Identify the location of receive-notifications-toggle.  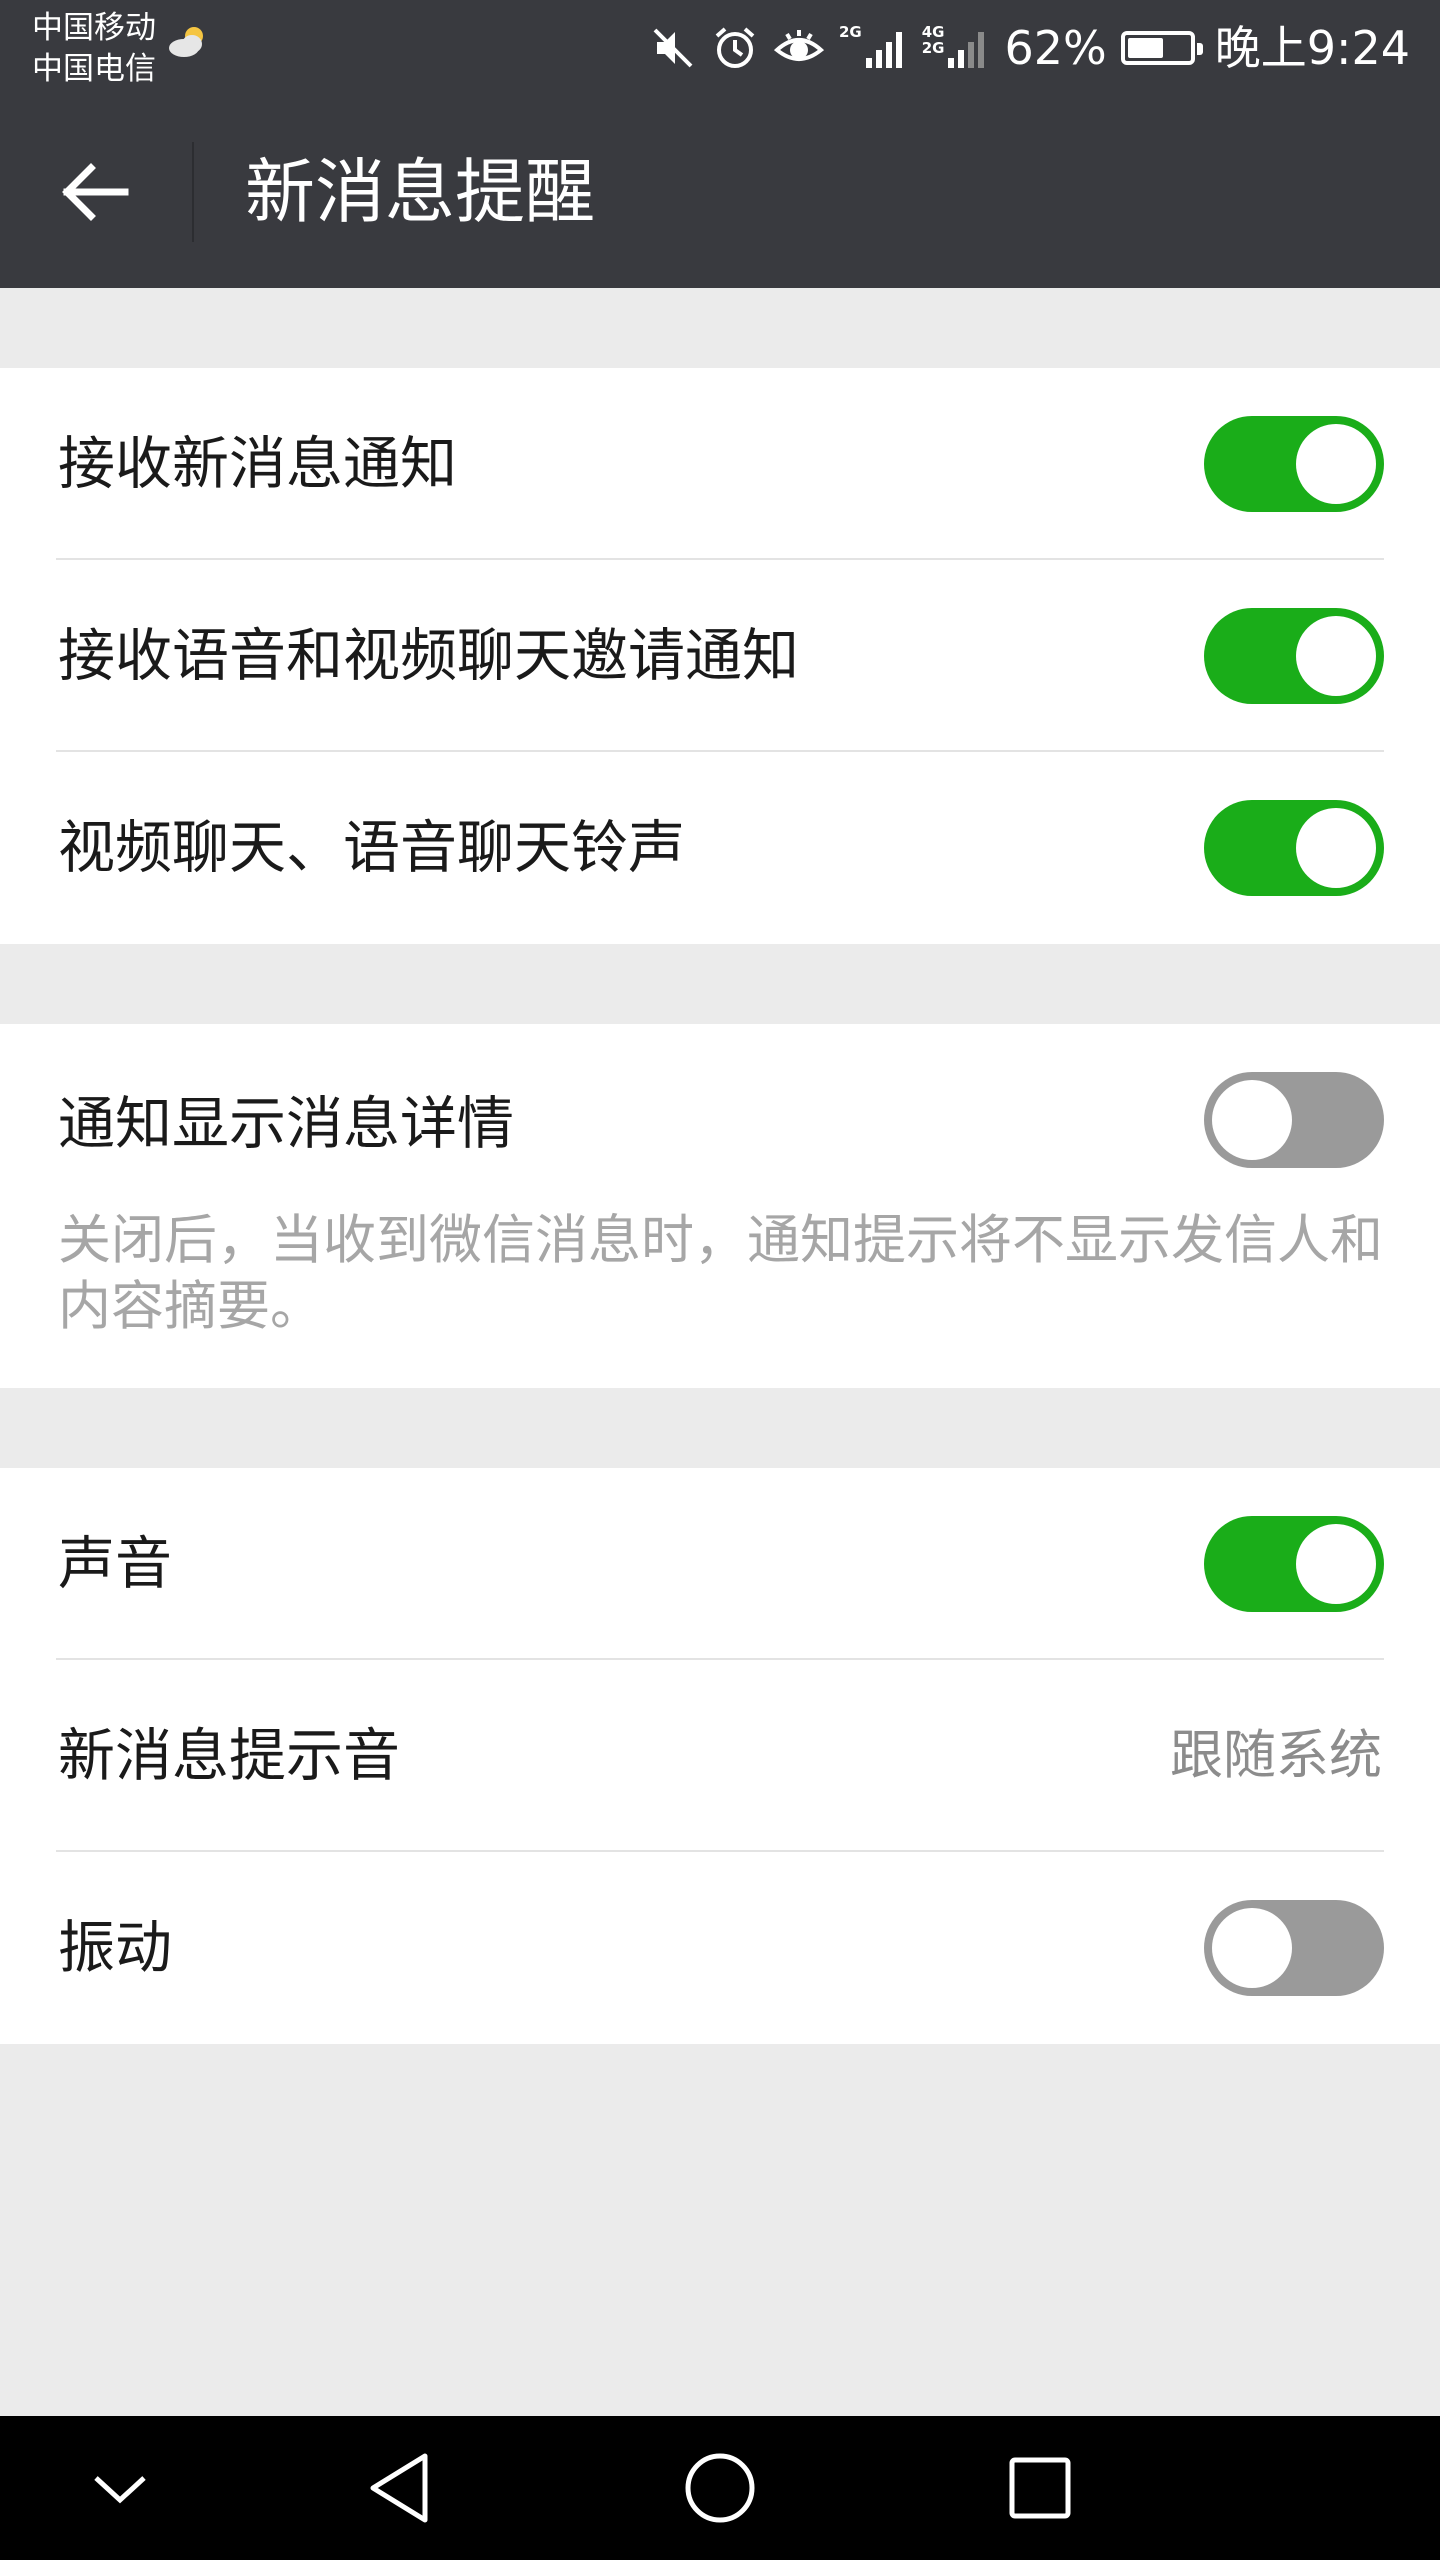
(1294, 464).